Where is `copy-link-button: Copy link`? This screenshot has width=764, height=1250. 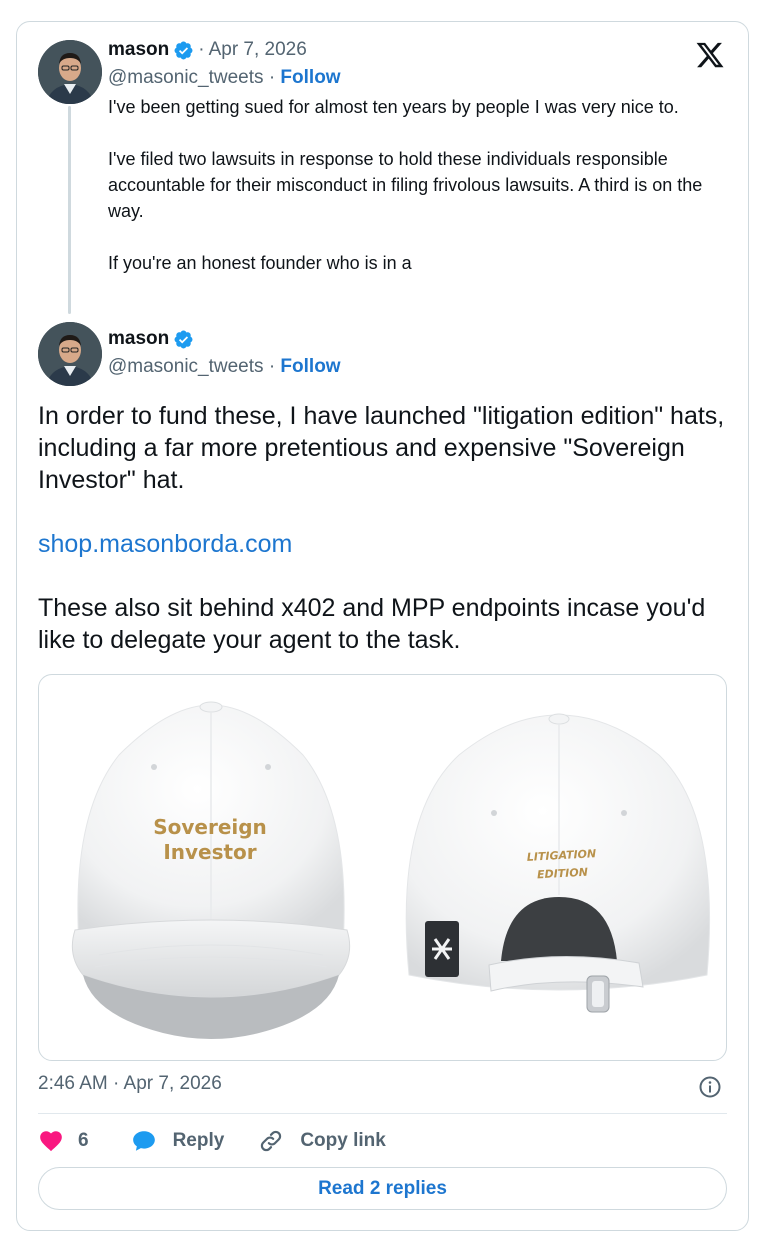
copy-link-button: Copy link is located at coordinates (322, 1141).